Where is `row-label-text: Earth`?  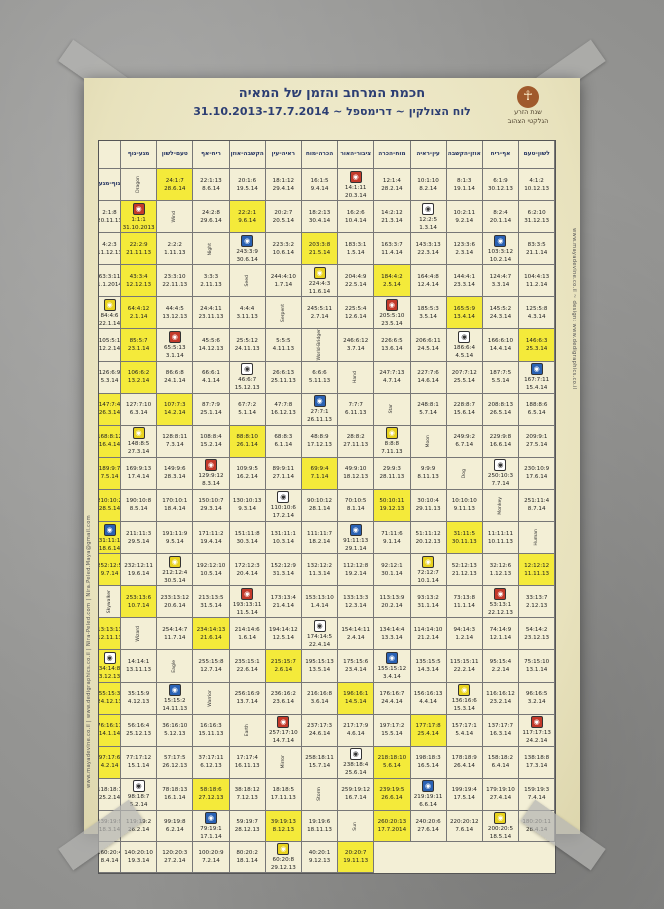 row-label-text: Earth is located at coordinates (247, 730).